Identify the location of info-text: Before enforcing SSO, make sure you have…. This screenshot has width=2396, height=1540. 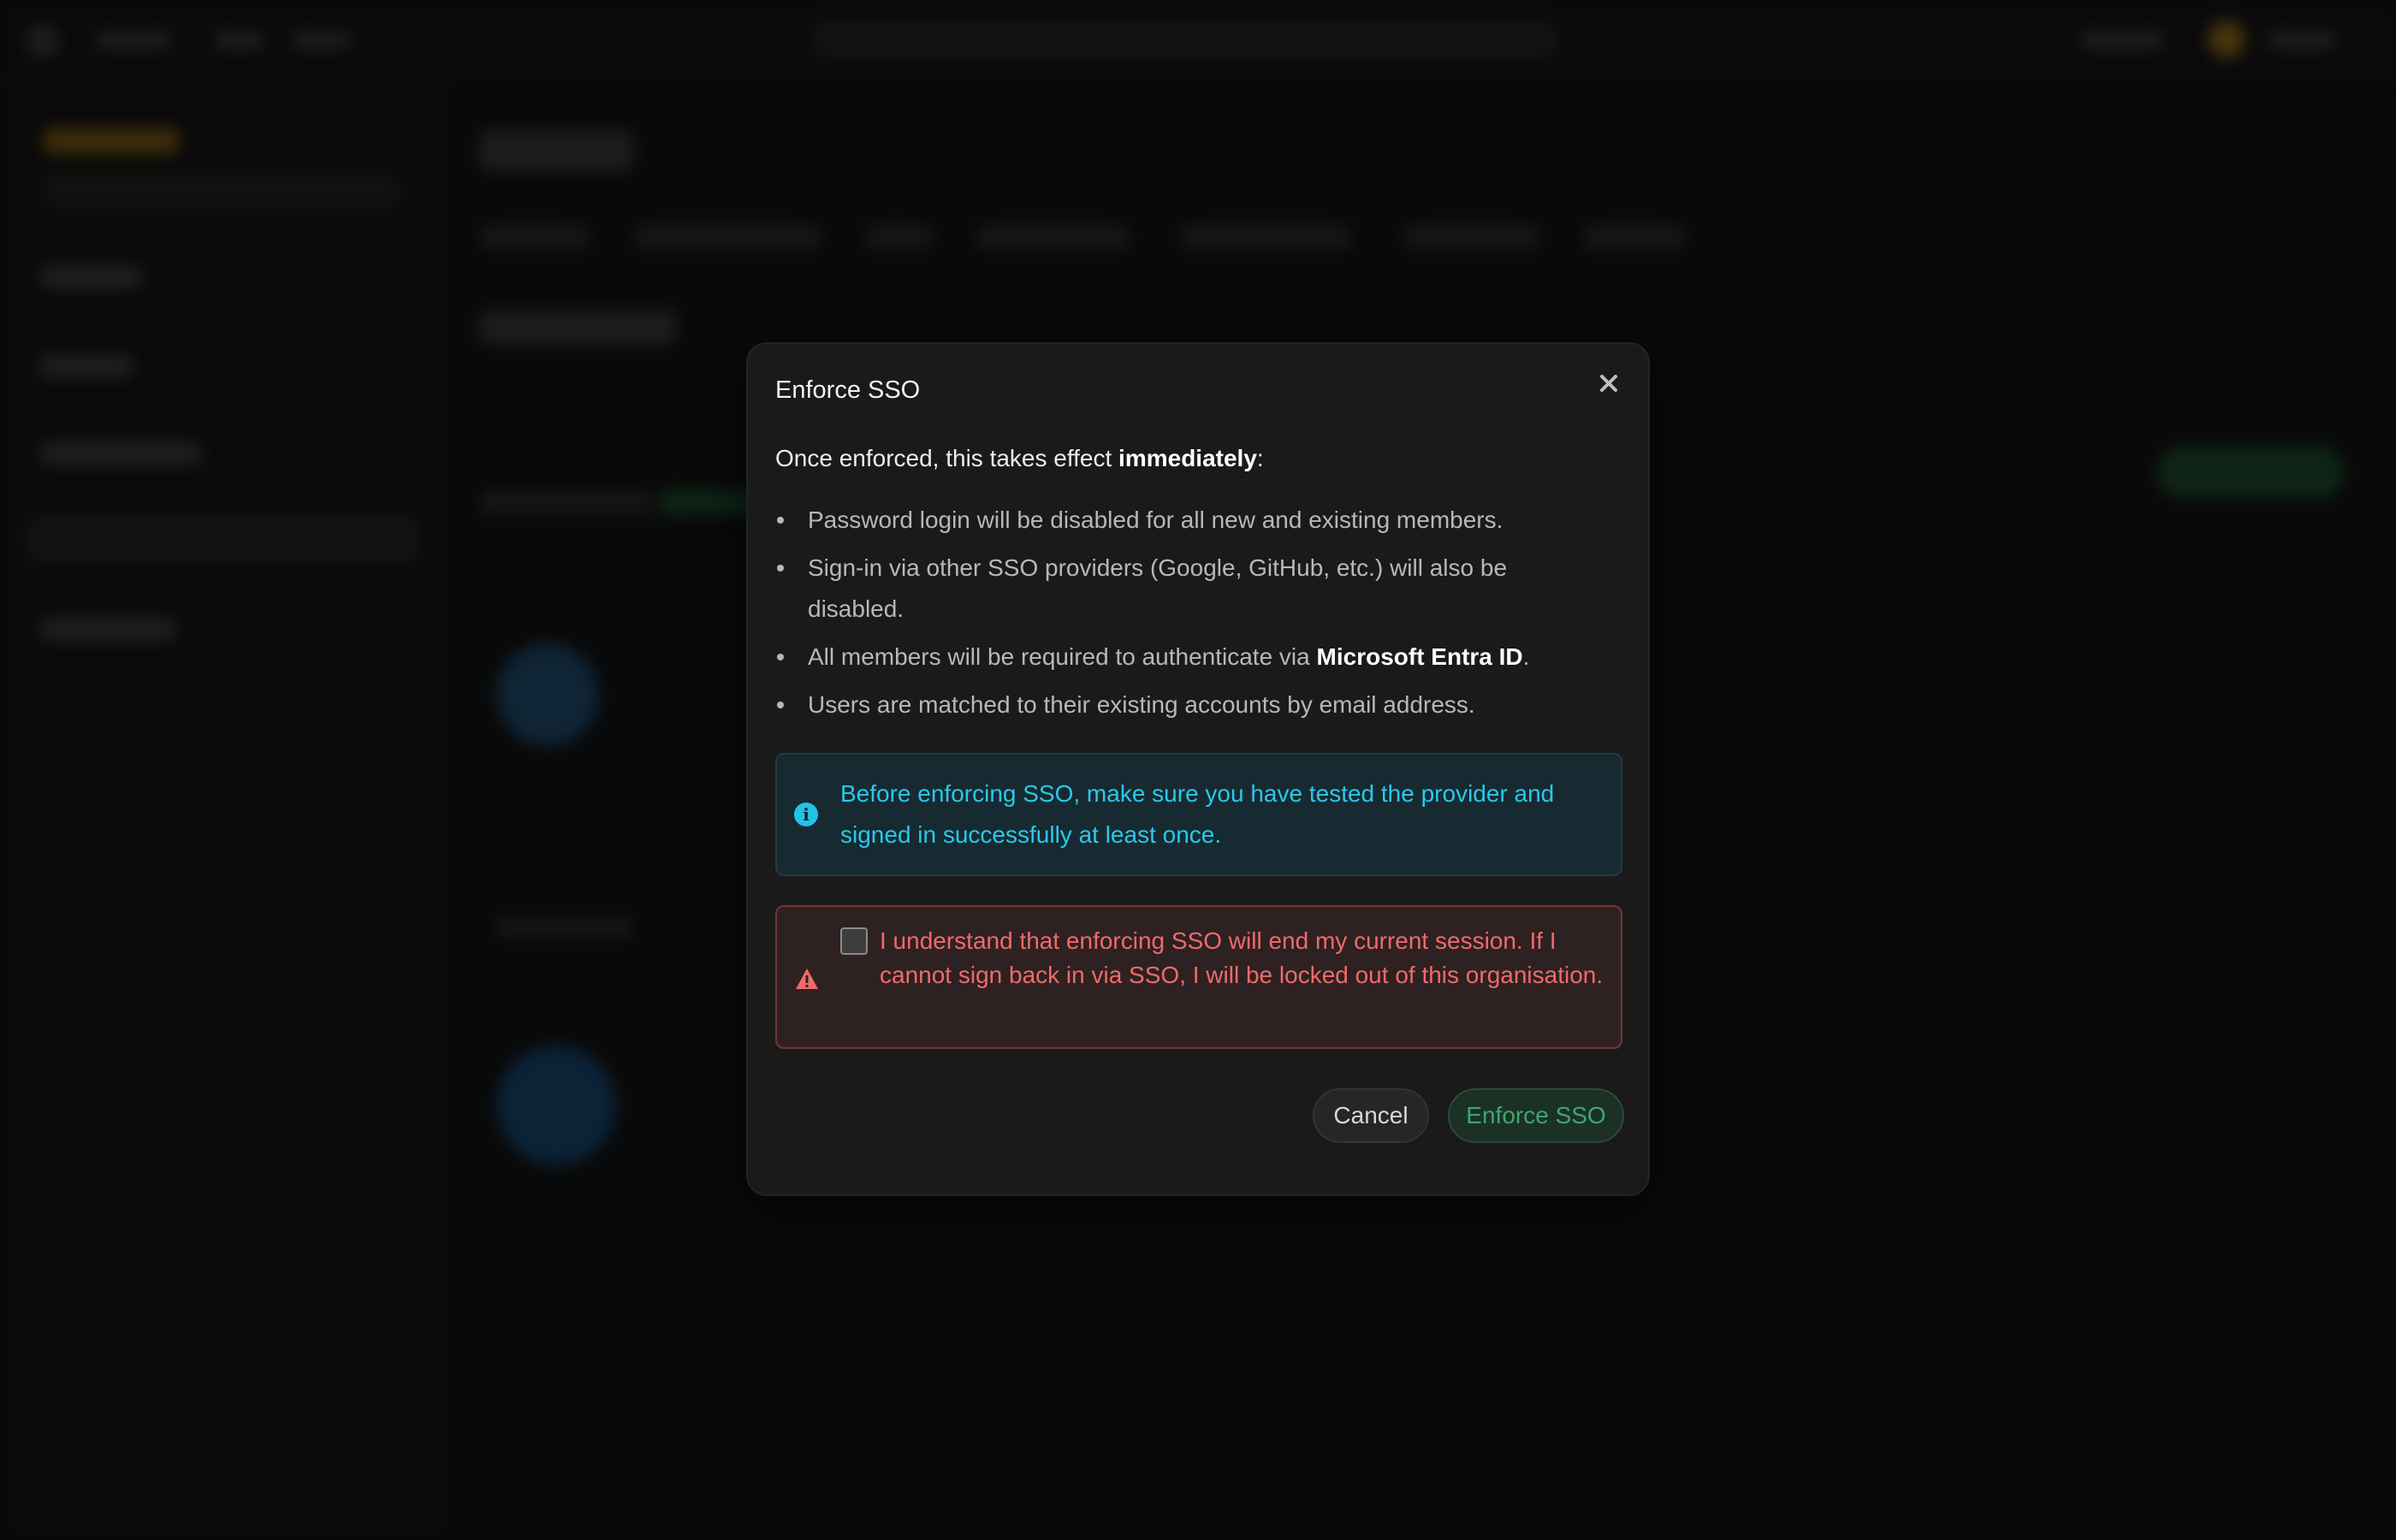
(1198, 814).